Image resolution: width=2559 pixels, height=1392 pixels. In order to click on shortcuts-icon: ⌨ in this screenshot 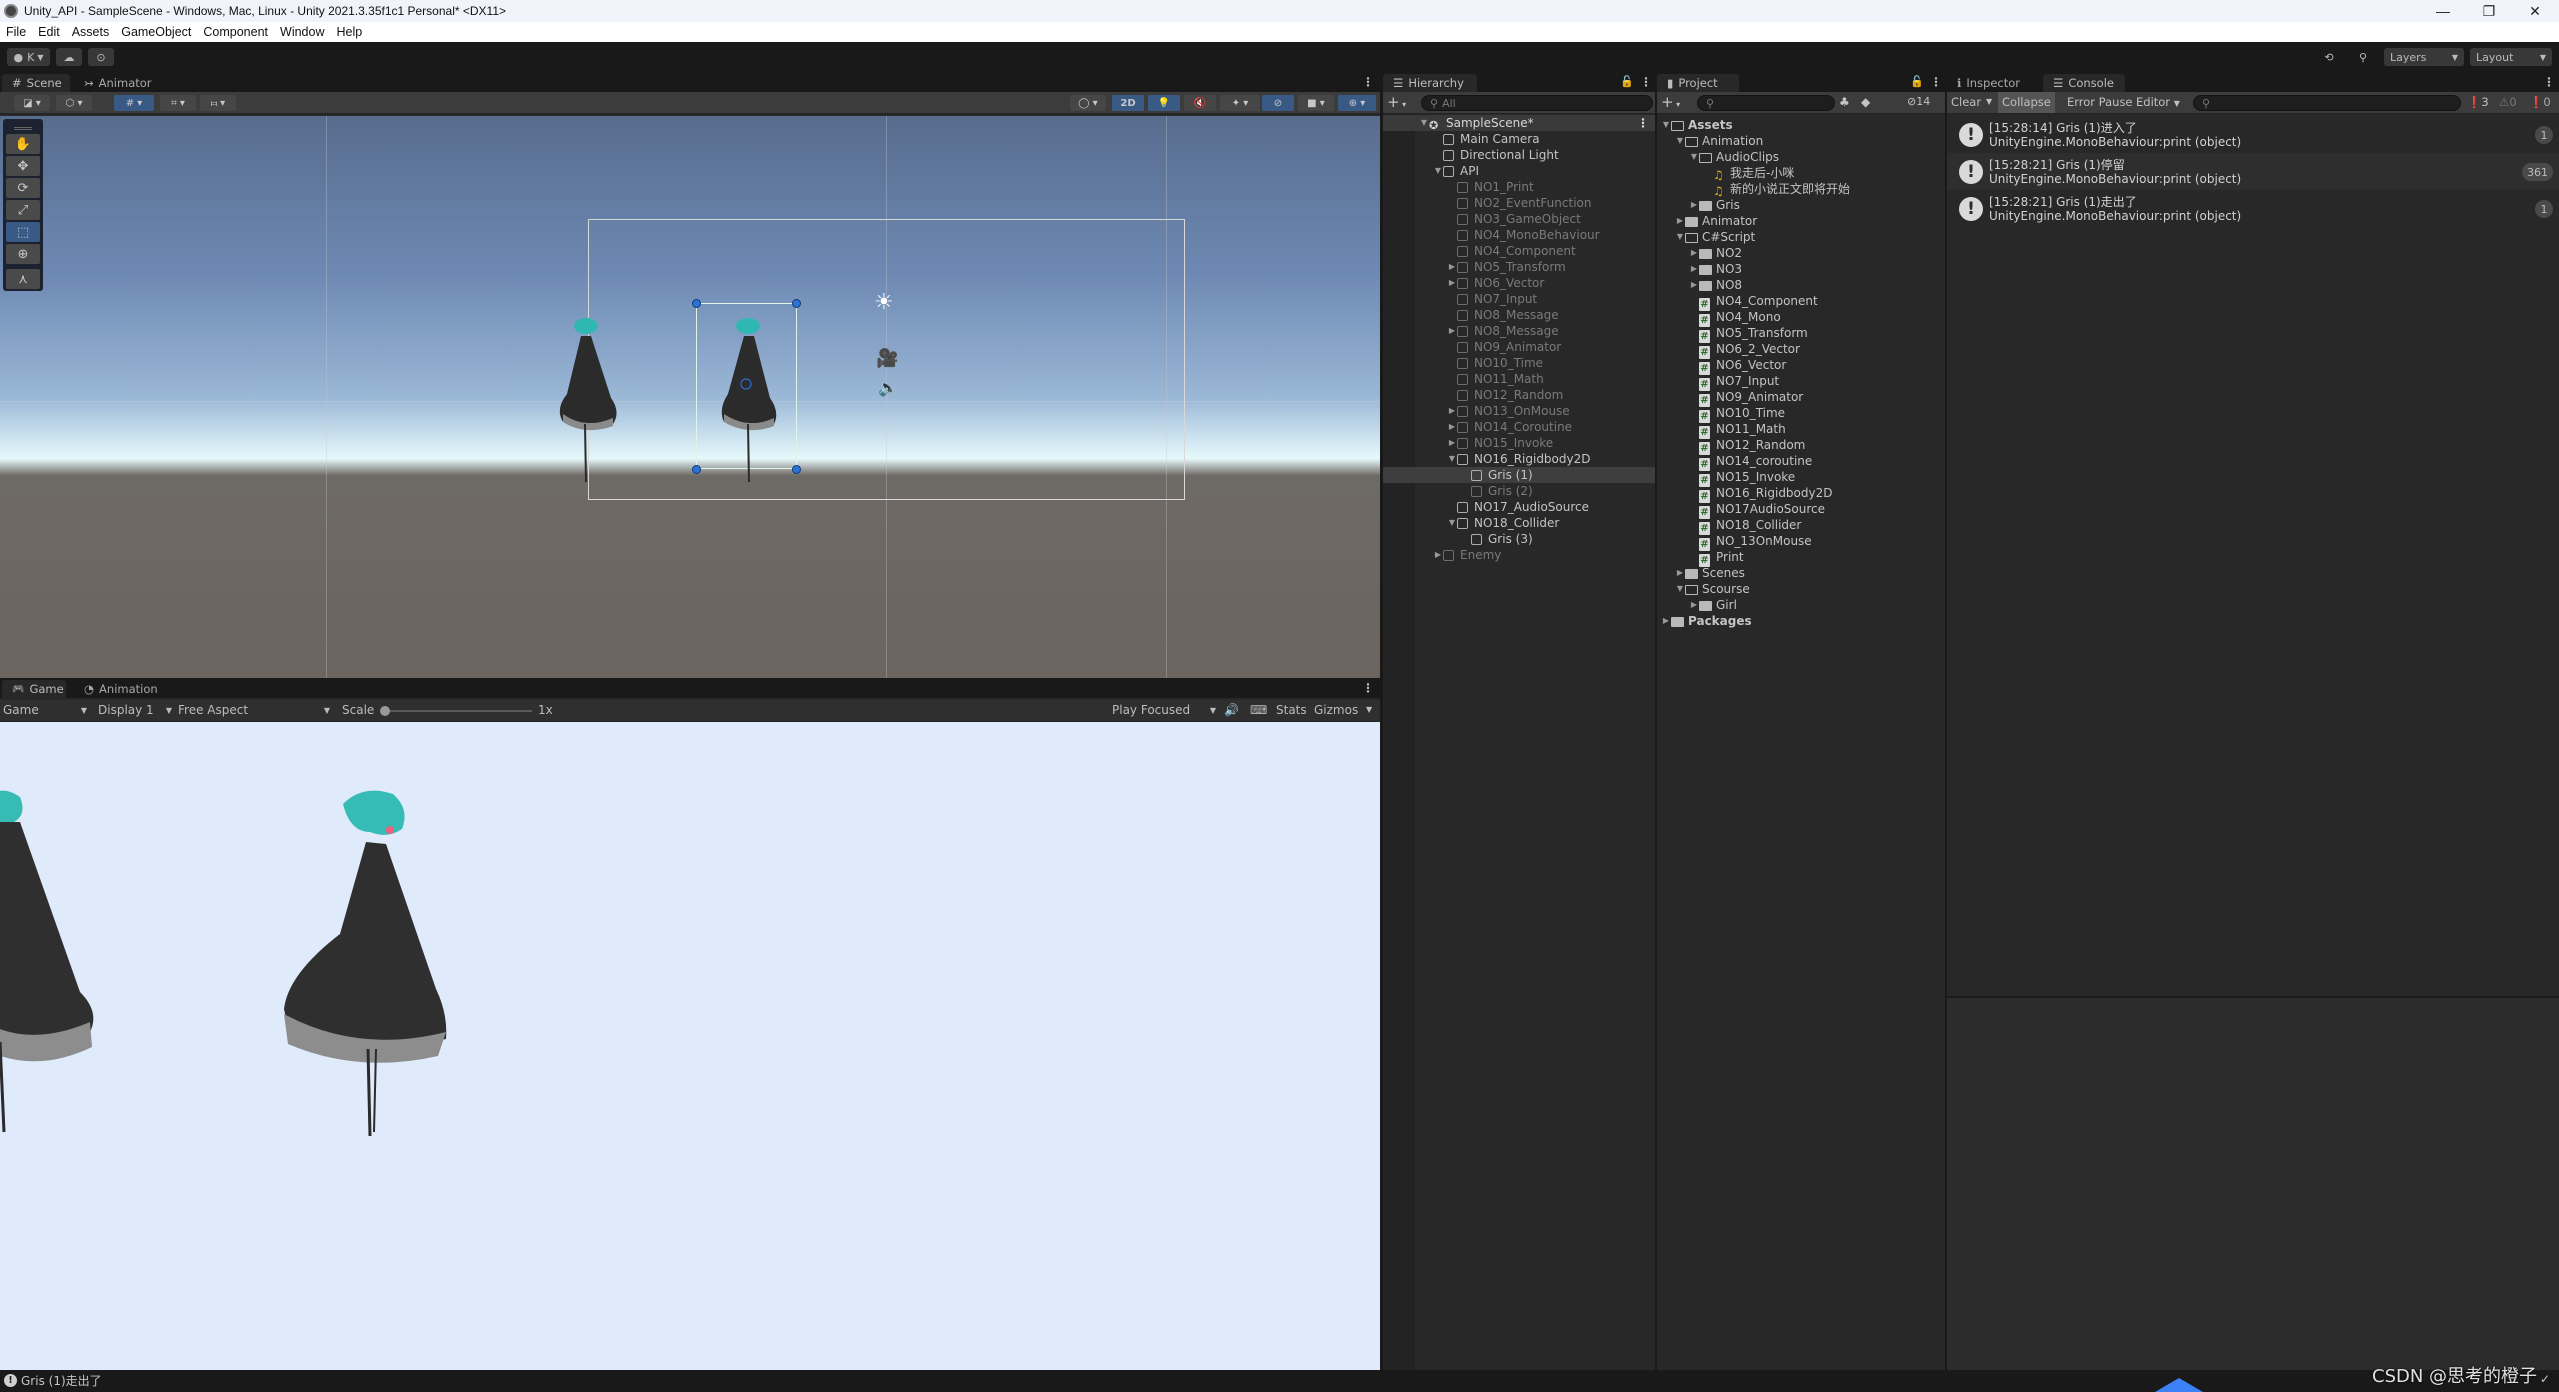, I will do `click(1258, 710)`.